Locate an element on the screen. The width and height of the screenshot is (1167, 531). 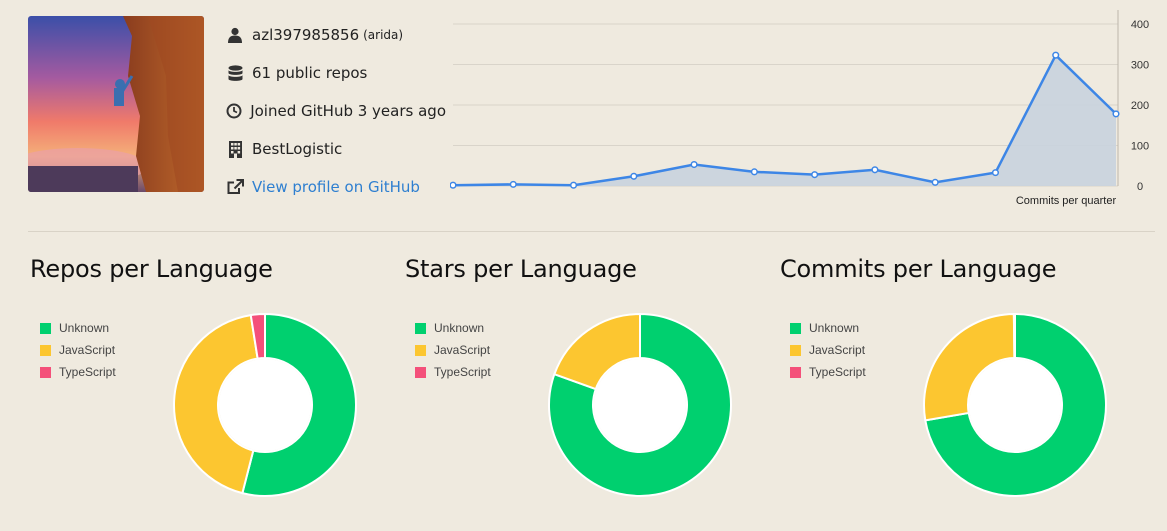
user-icon is located at coordinates (235, 35).